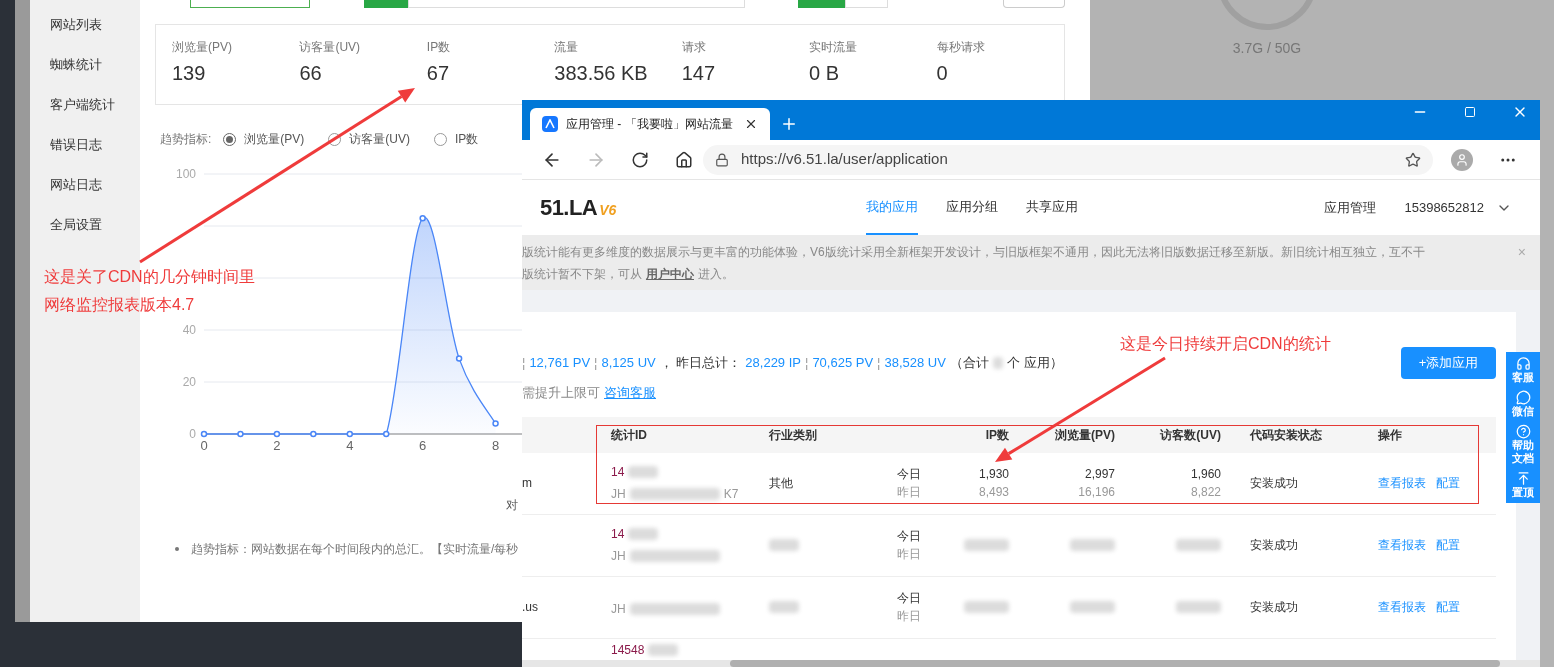 The width and height of the screenshot is (1554, 667). I want to click on stat-value: 67, so click(438, 73).